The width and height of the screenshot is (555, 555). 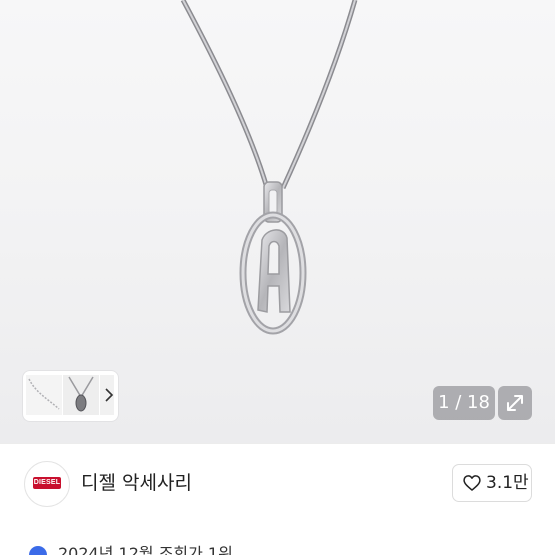 What do you see at coordinates (277, 484) in the screenshot?
I see `brand-row: DIESEL 디젤 악세사리 3.1만` at bounding box center [277, 484].